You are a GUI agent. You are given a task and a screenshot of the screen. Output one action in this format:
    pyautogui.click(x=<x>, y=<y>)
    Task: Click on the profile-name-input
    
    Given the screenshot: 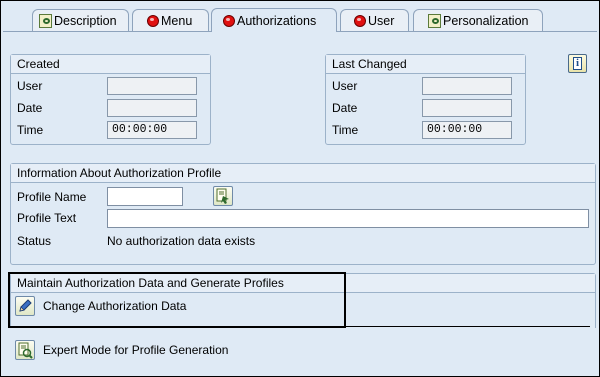 What is the action you would take?
    pyautogui.click(x=145, y=196)
    